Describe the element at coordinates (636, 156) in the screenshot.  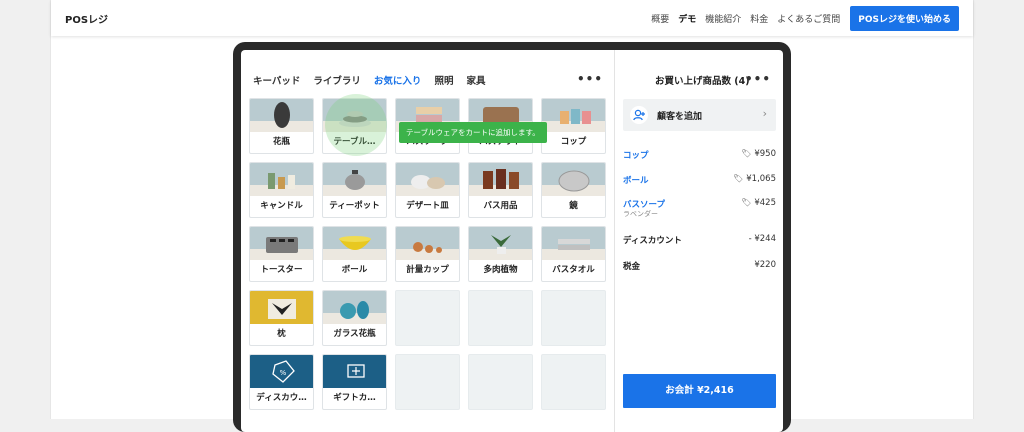
I see `item-name: コップ` at that location.